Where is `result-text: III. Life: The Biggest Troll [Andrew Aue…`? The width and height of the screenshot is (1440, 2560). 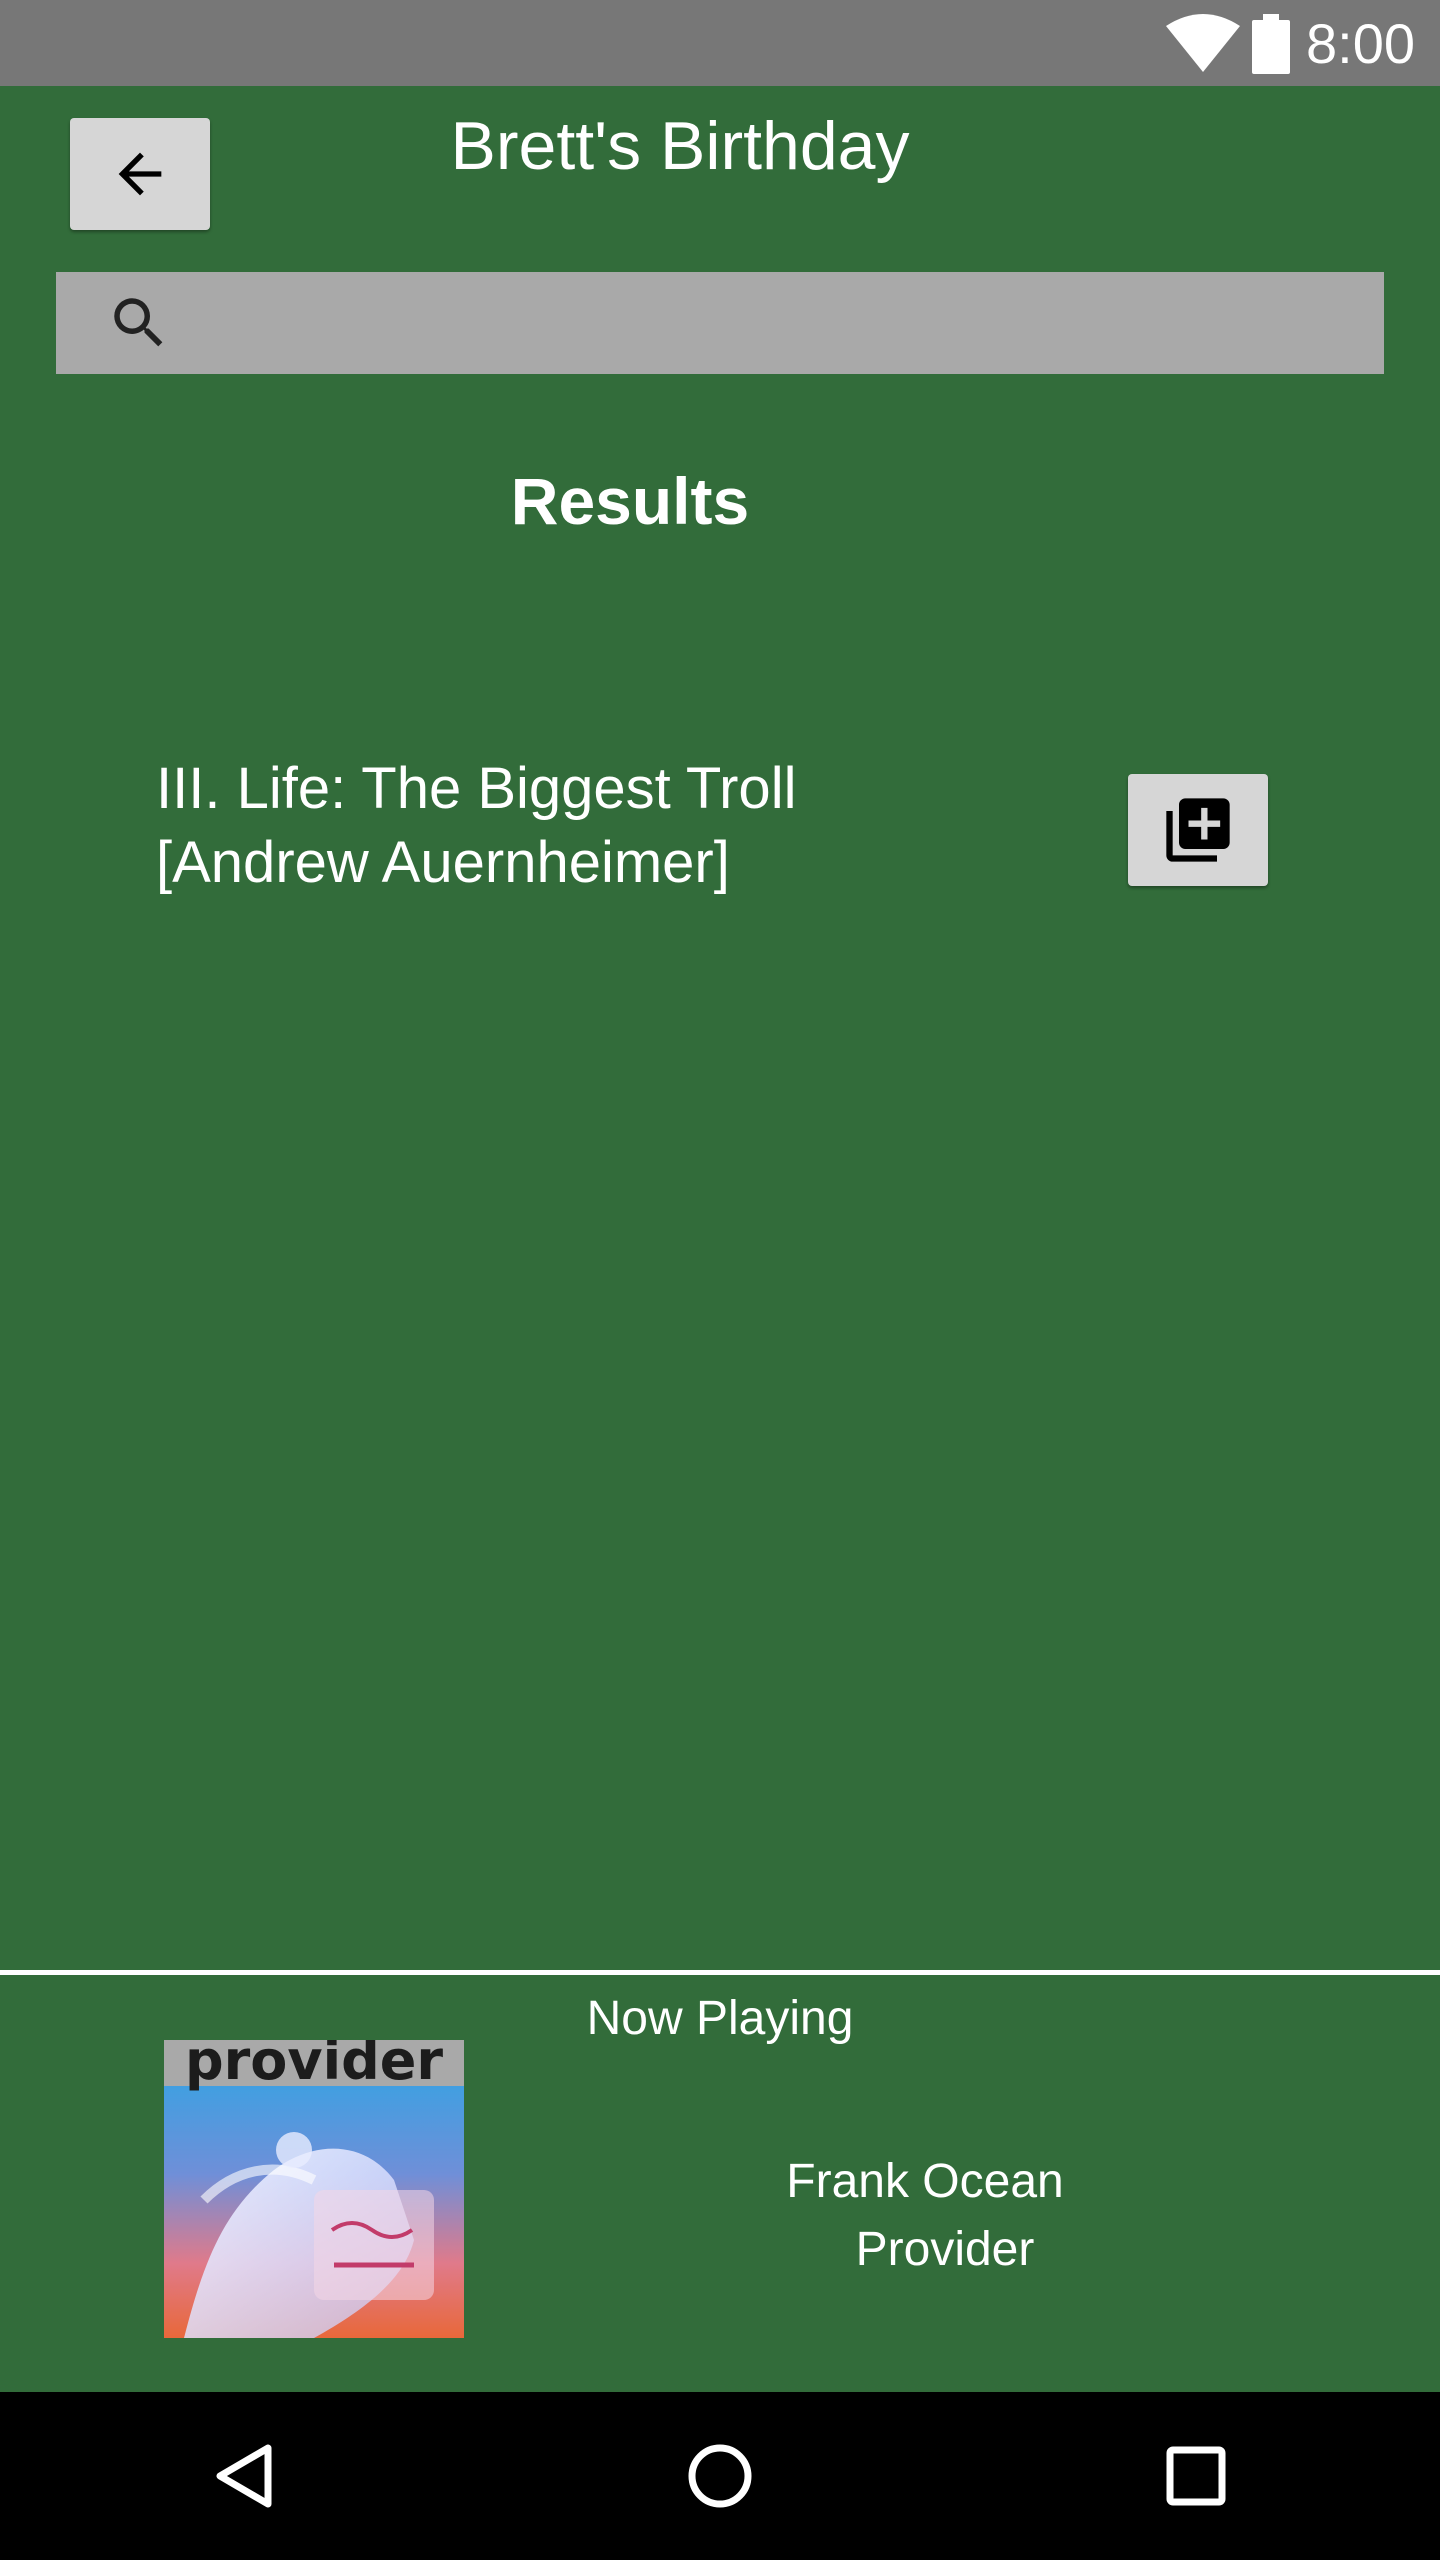
result-text: III. Life: The Biggest Troll [Andrew Aue… is located at coordinates (626, 826).